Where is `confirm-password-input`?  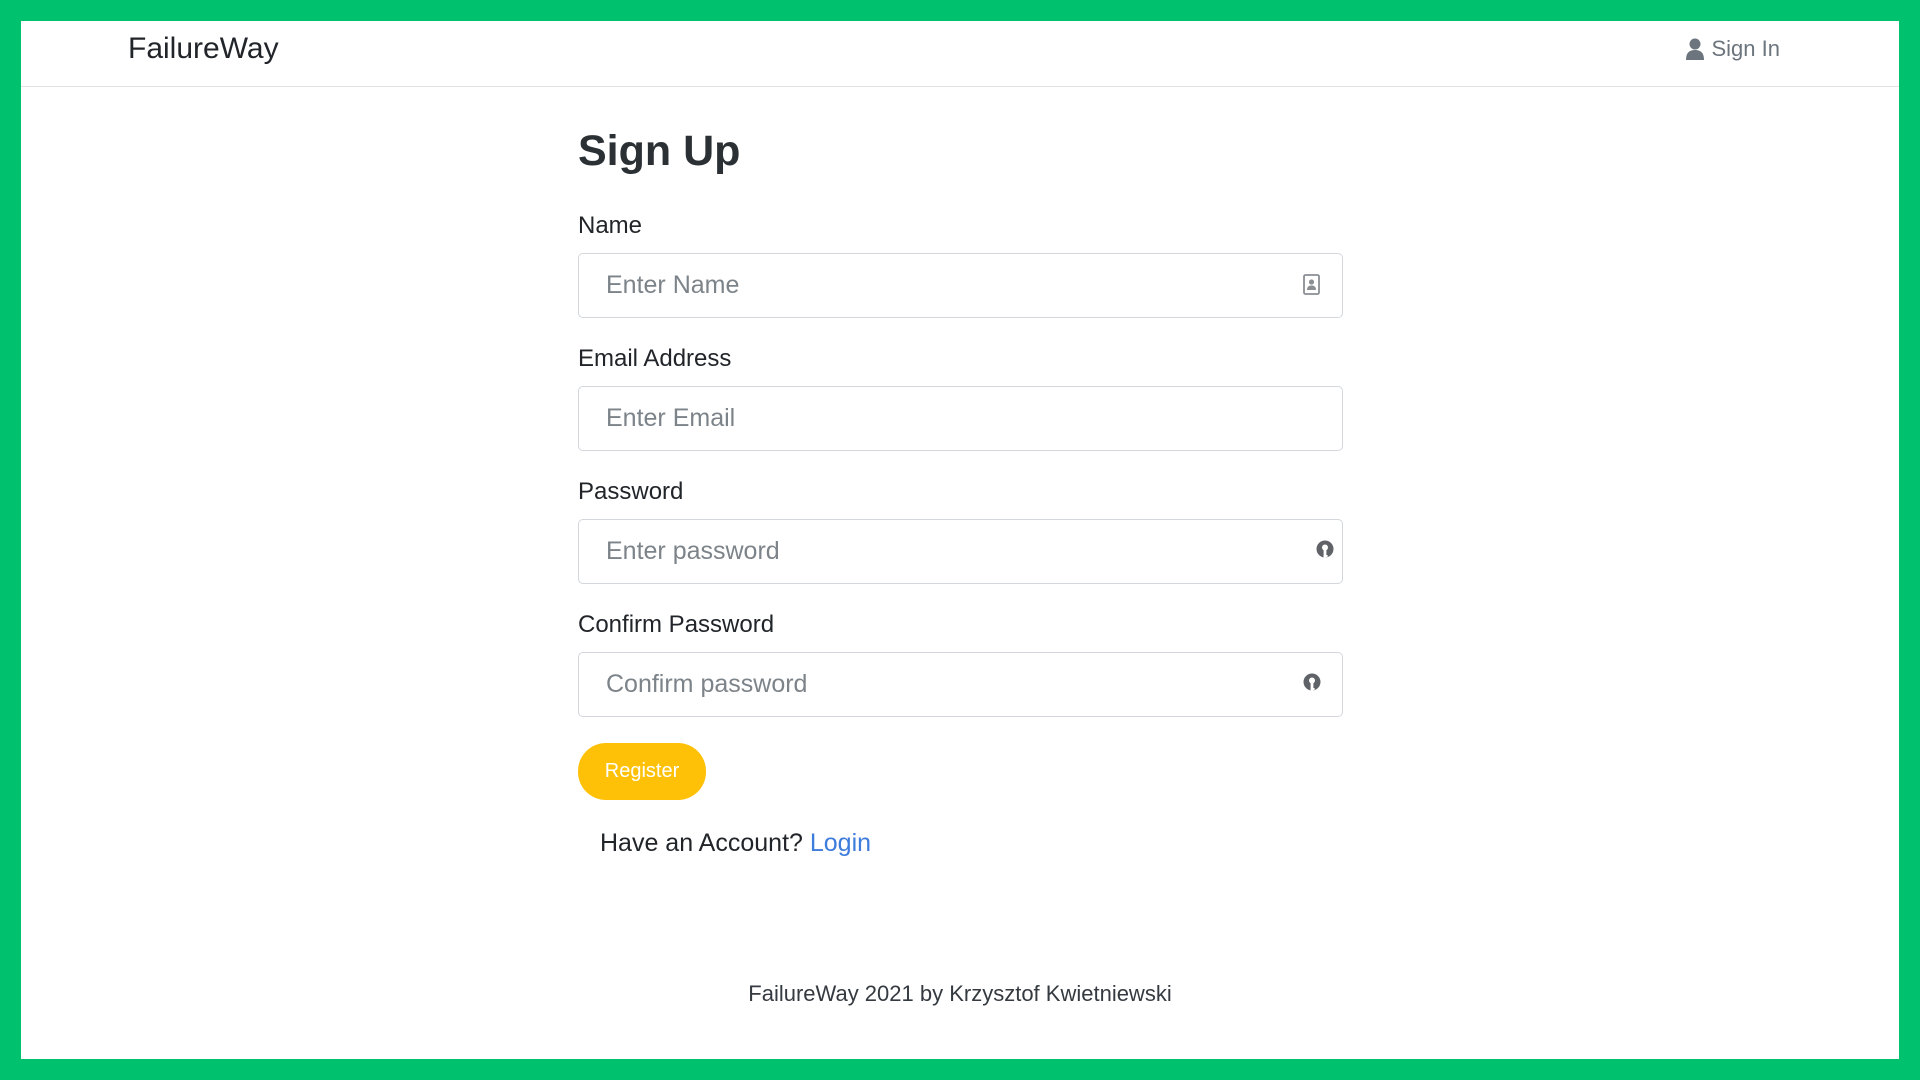
confirm-password-input is located at coordinates (960, 684).